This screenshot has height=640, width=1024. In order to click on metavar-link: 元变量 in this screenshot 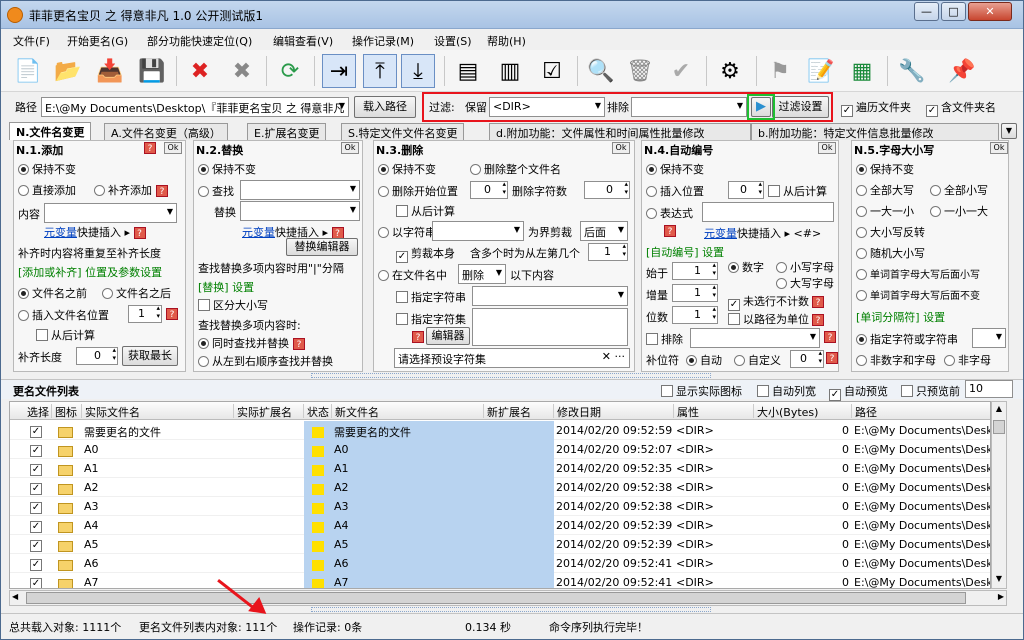, I will do `click(258, 232)`.